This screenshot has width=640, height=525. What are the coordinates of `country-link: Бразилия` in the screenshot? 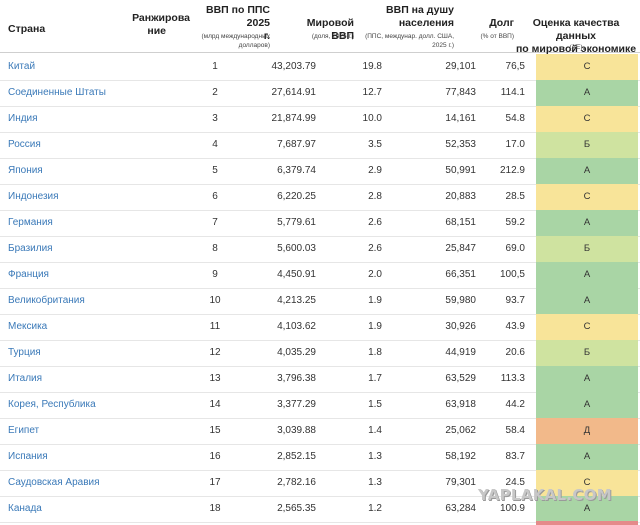 It's located at (30, 249).